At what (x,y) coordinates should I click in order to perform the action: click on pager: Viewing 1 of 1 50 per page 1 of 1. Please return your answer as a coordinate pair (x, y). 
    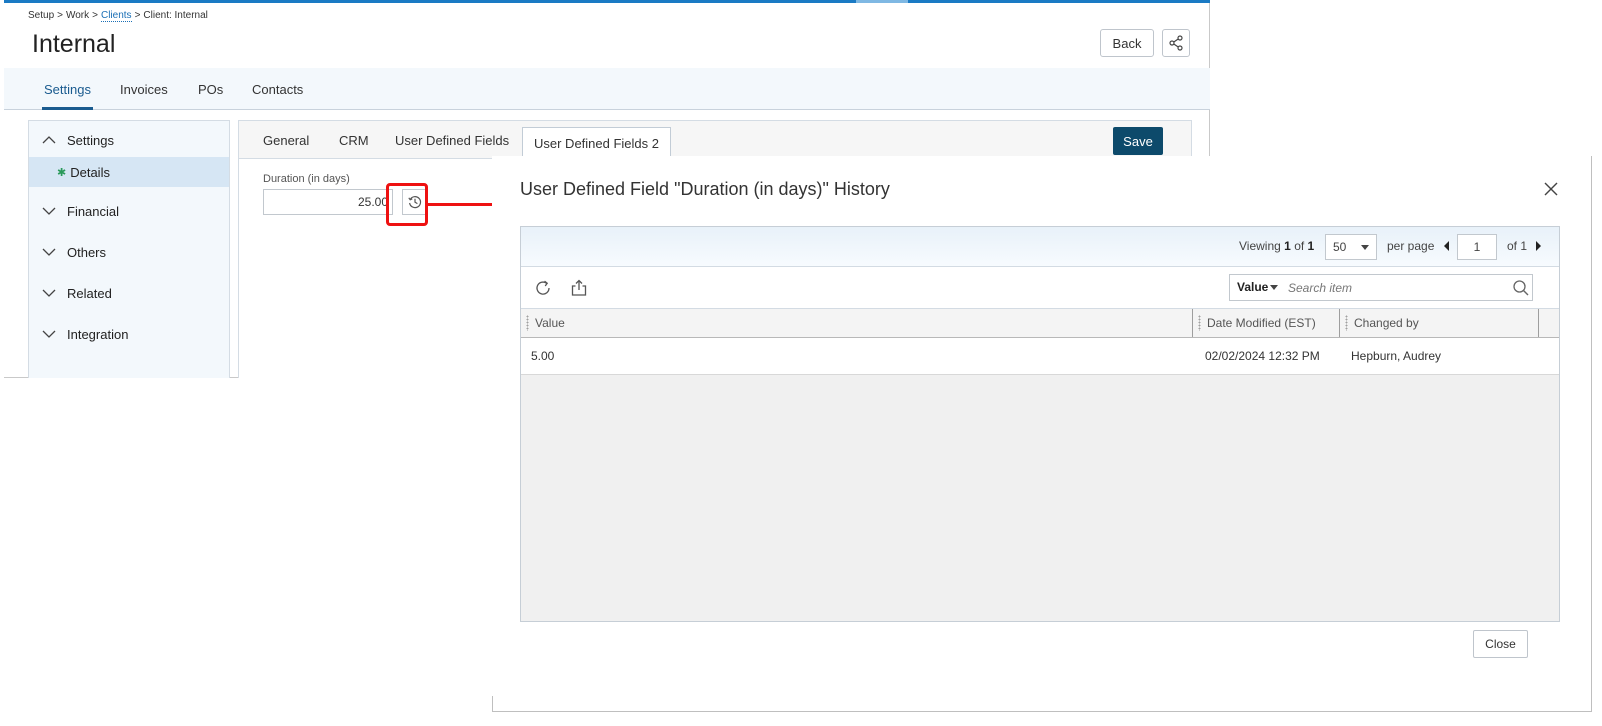
    Looking at the image, I should click on (1040, 247).